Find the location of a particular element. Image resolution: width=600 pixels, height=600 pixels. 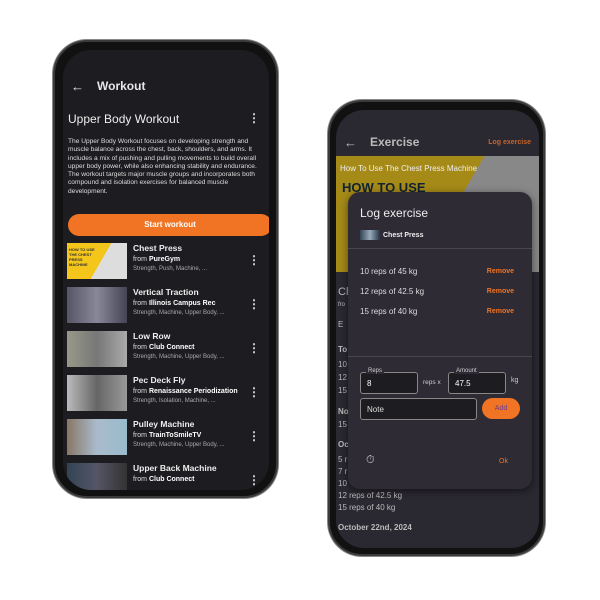

exercise-name: Chest Press is located at coordinates (158, 248).